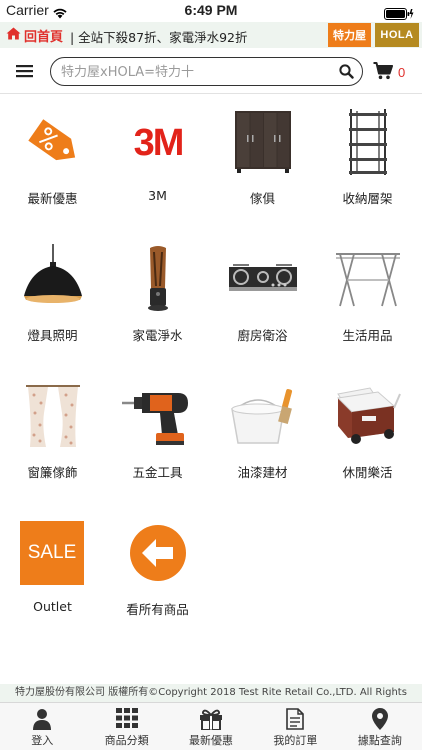 The width and height of the screenshot is (422, 750). I want to click on category-item: SALE Outlet, so click(52, 573).